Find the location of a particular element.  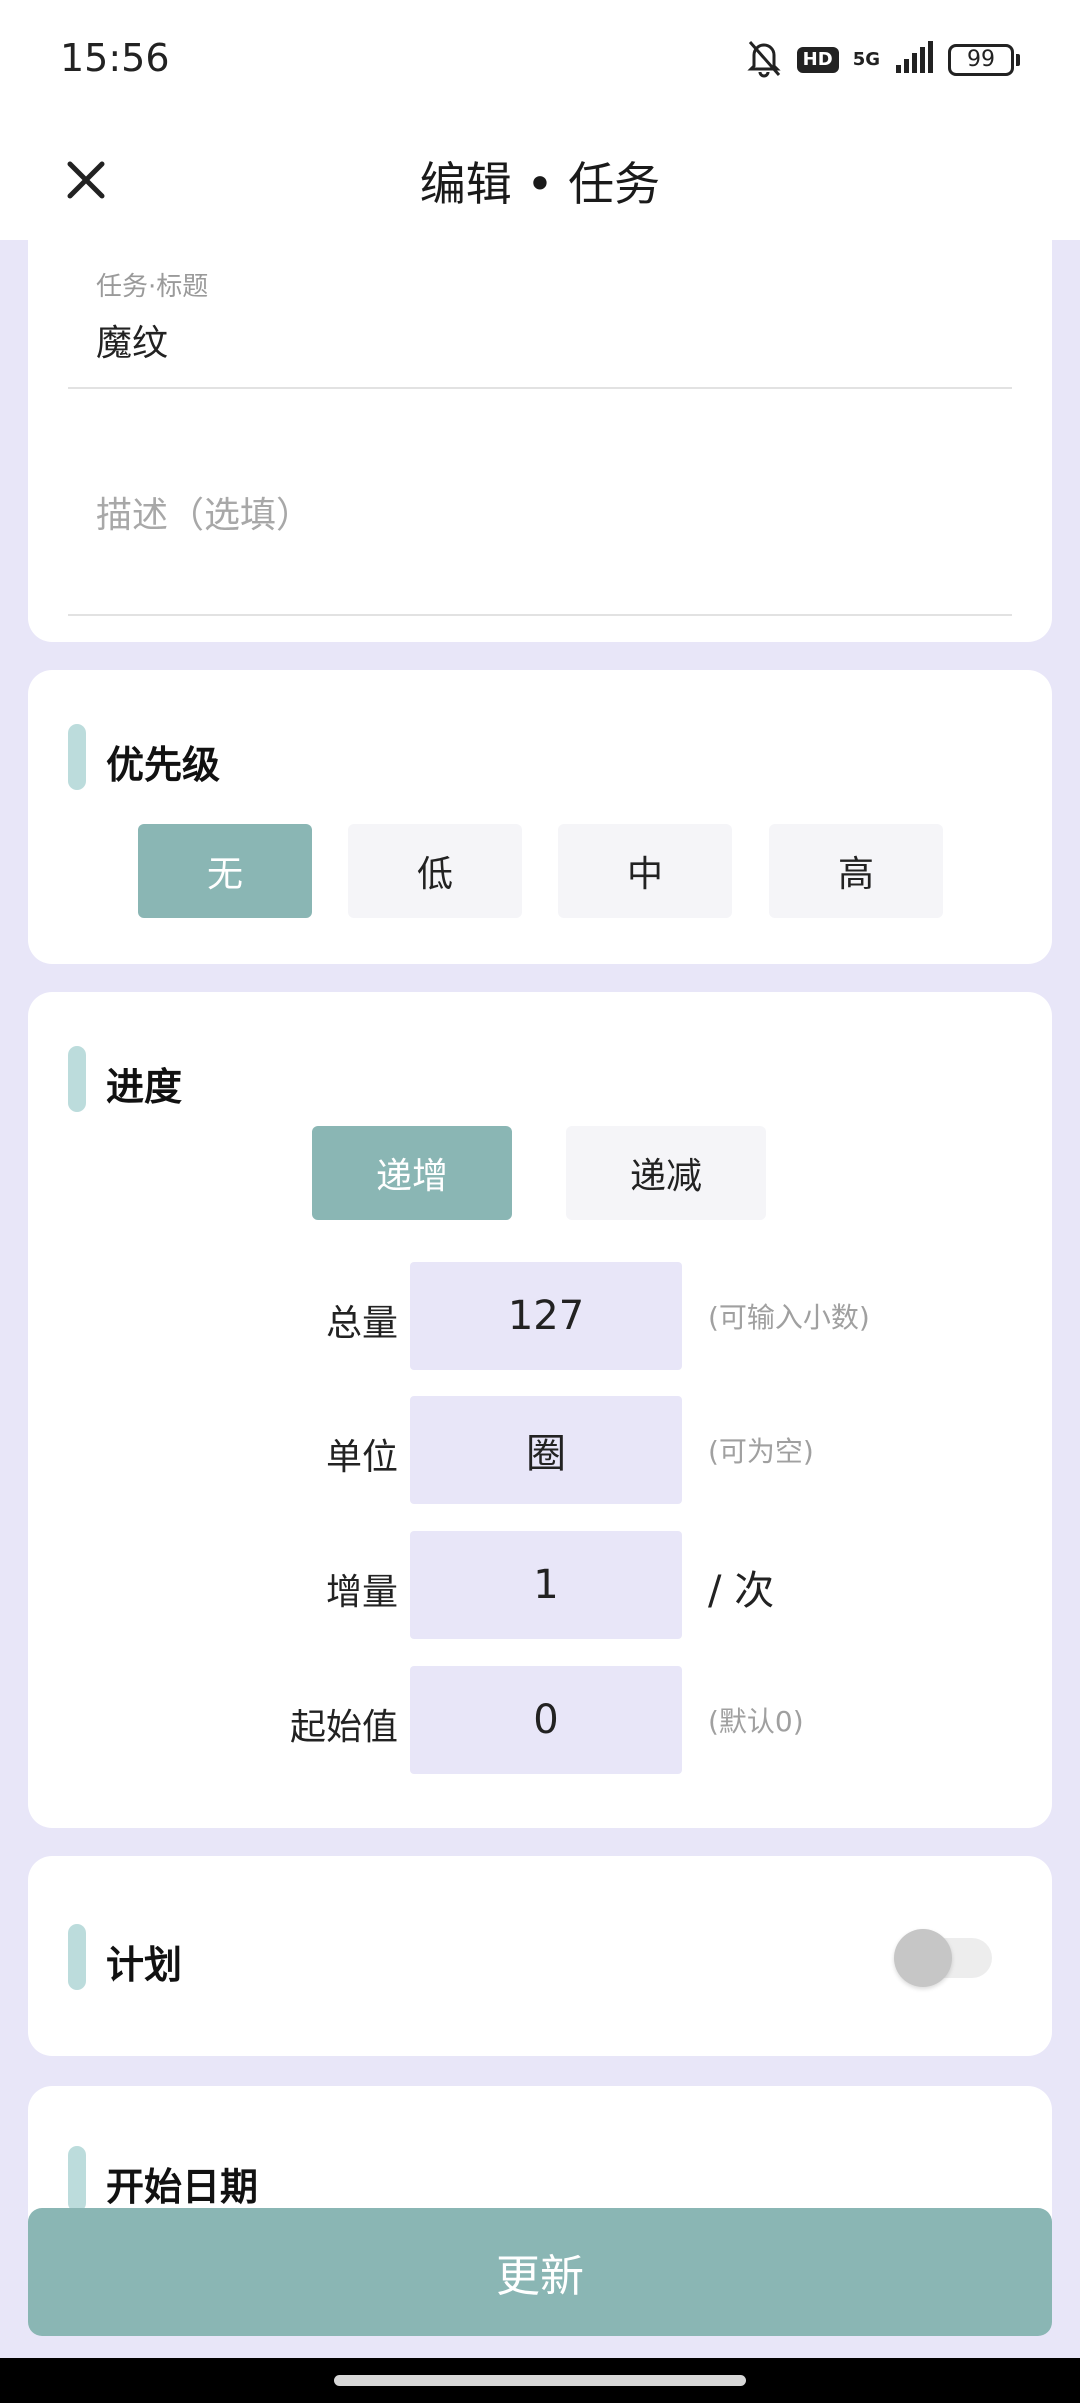

status-time: 15:56 is located at coordinates (115, 58).